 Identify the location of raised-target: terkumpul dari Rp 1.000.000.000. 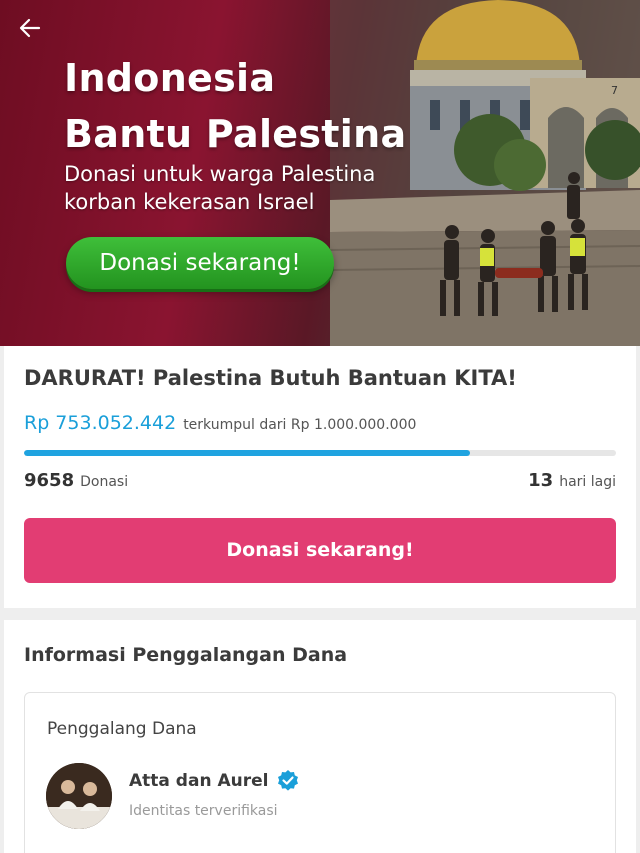
(300, 425).